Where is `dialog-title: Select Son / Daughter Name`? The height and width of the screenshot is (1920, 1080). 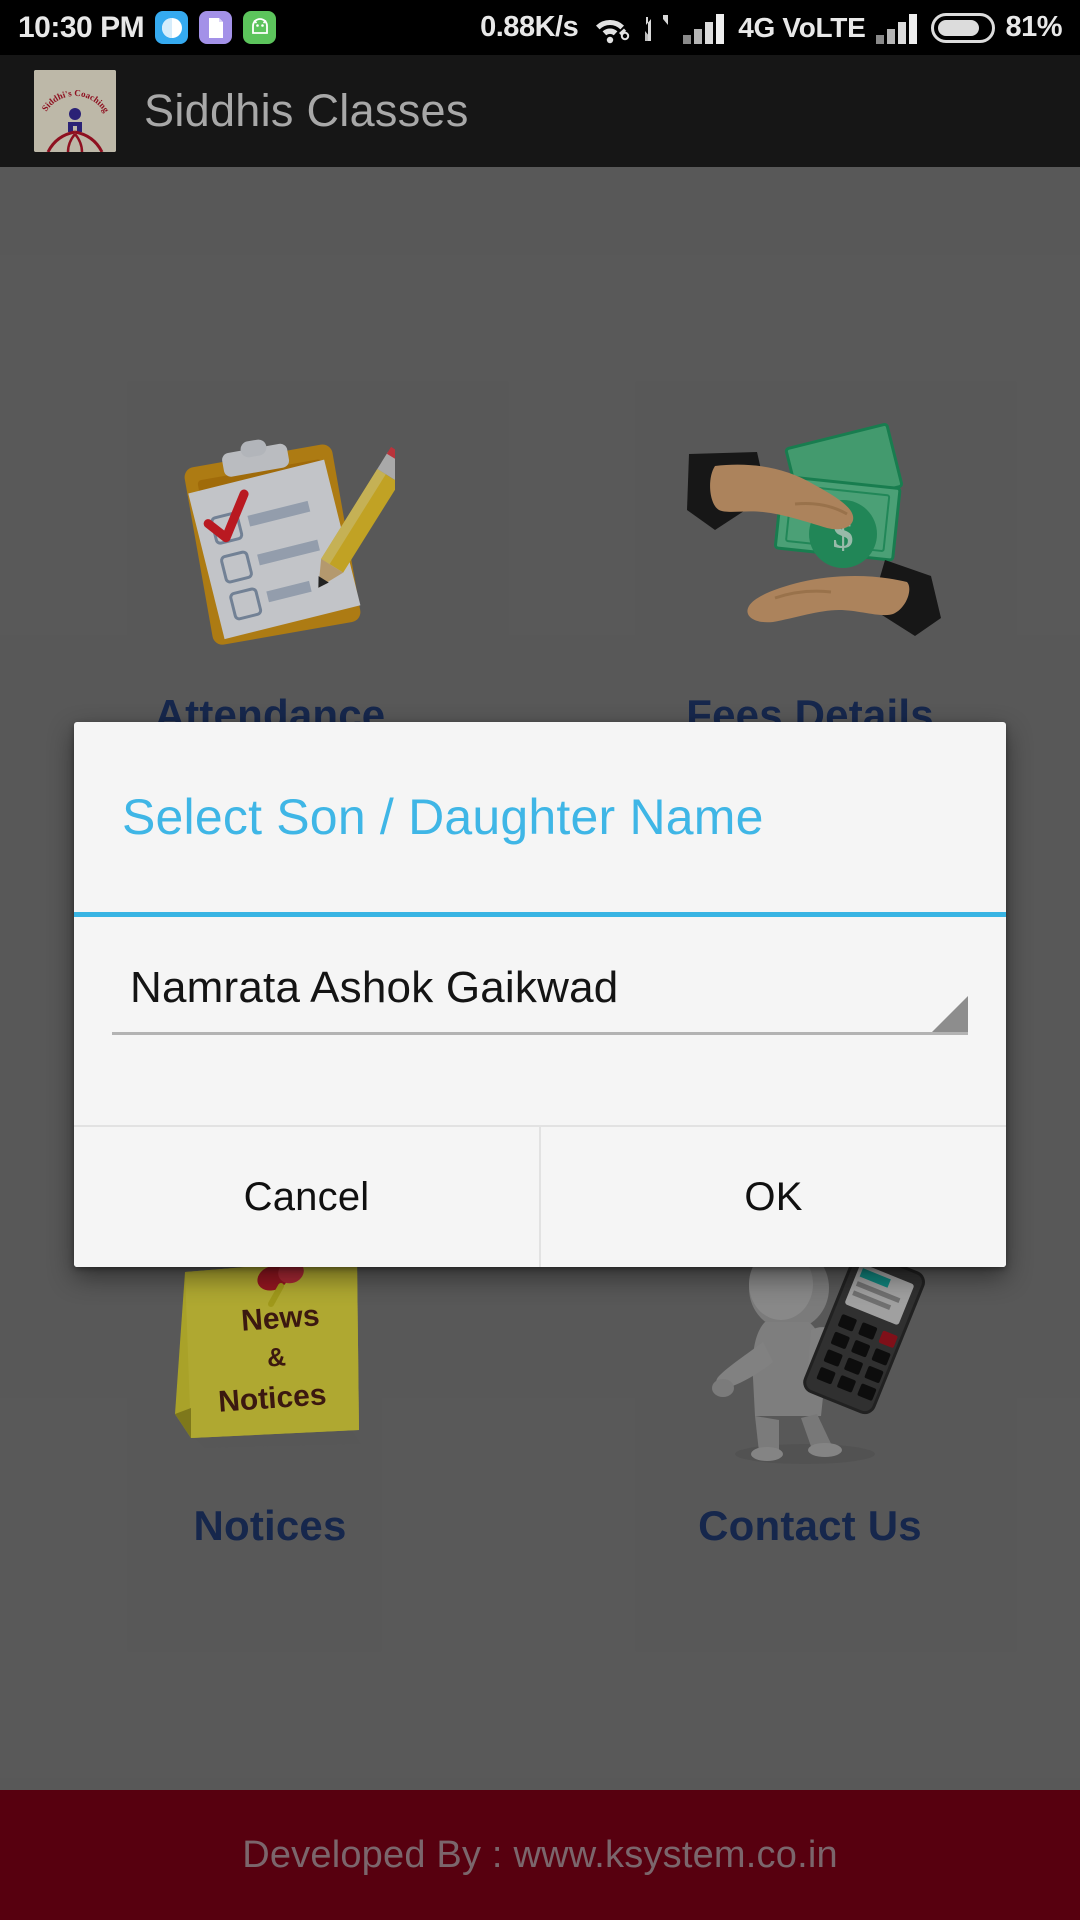 dialog-title: Select Son / Daughter Name is located at coordinates (443, 817).